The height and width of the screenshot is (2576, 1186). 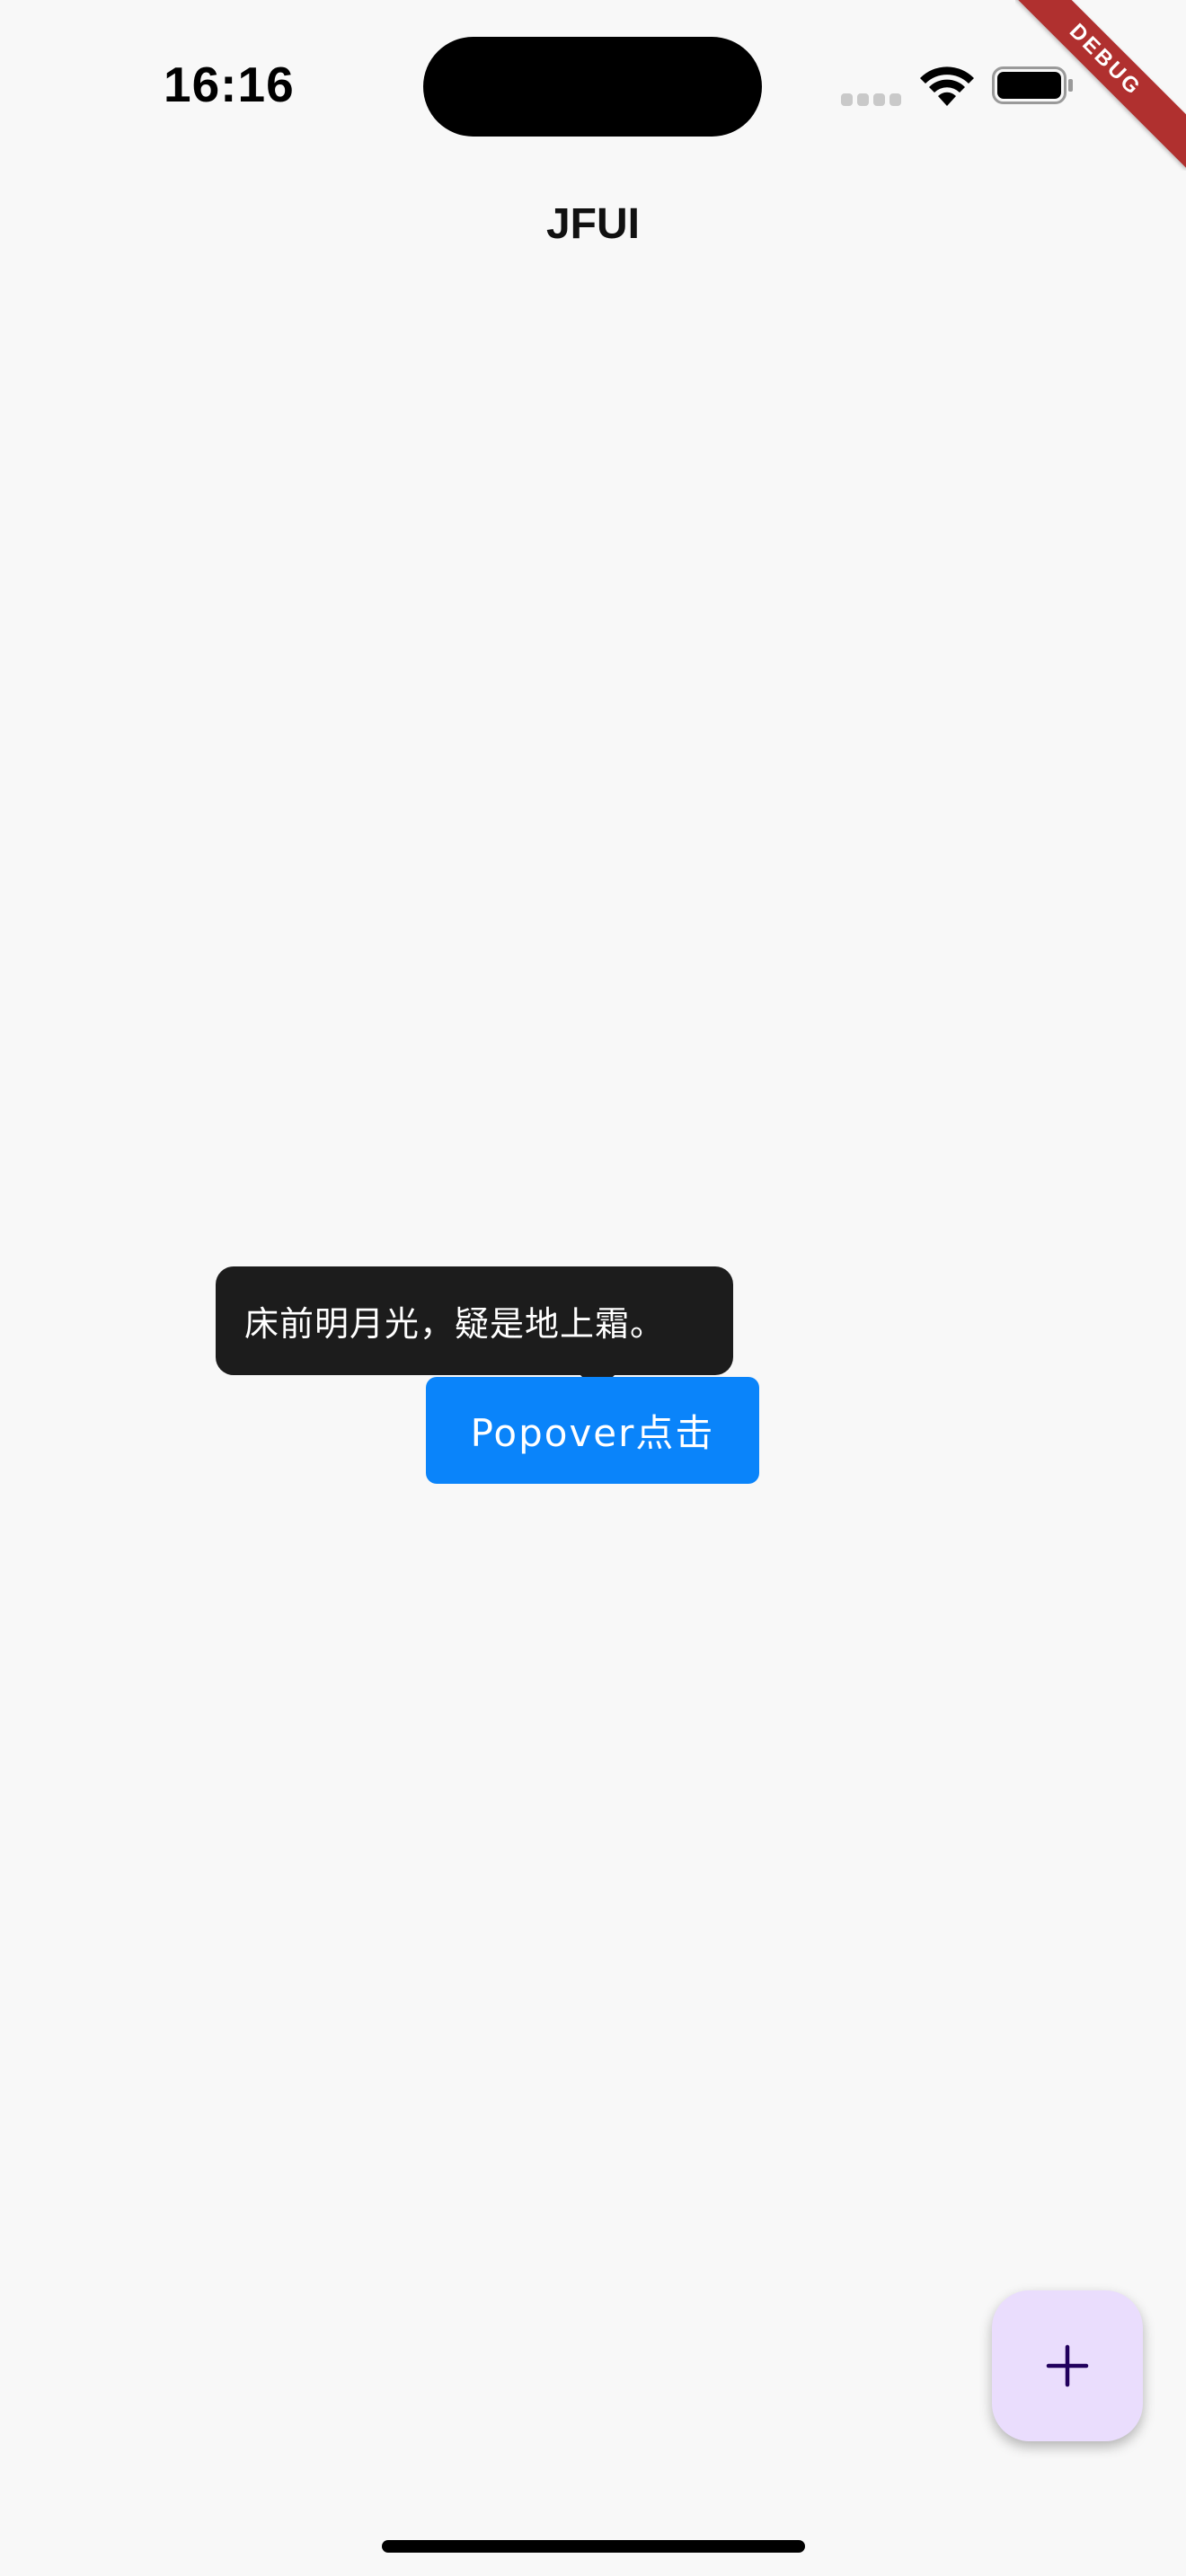 I want to click on dynamic-island, so click(x=592, y=87).